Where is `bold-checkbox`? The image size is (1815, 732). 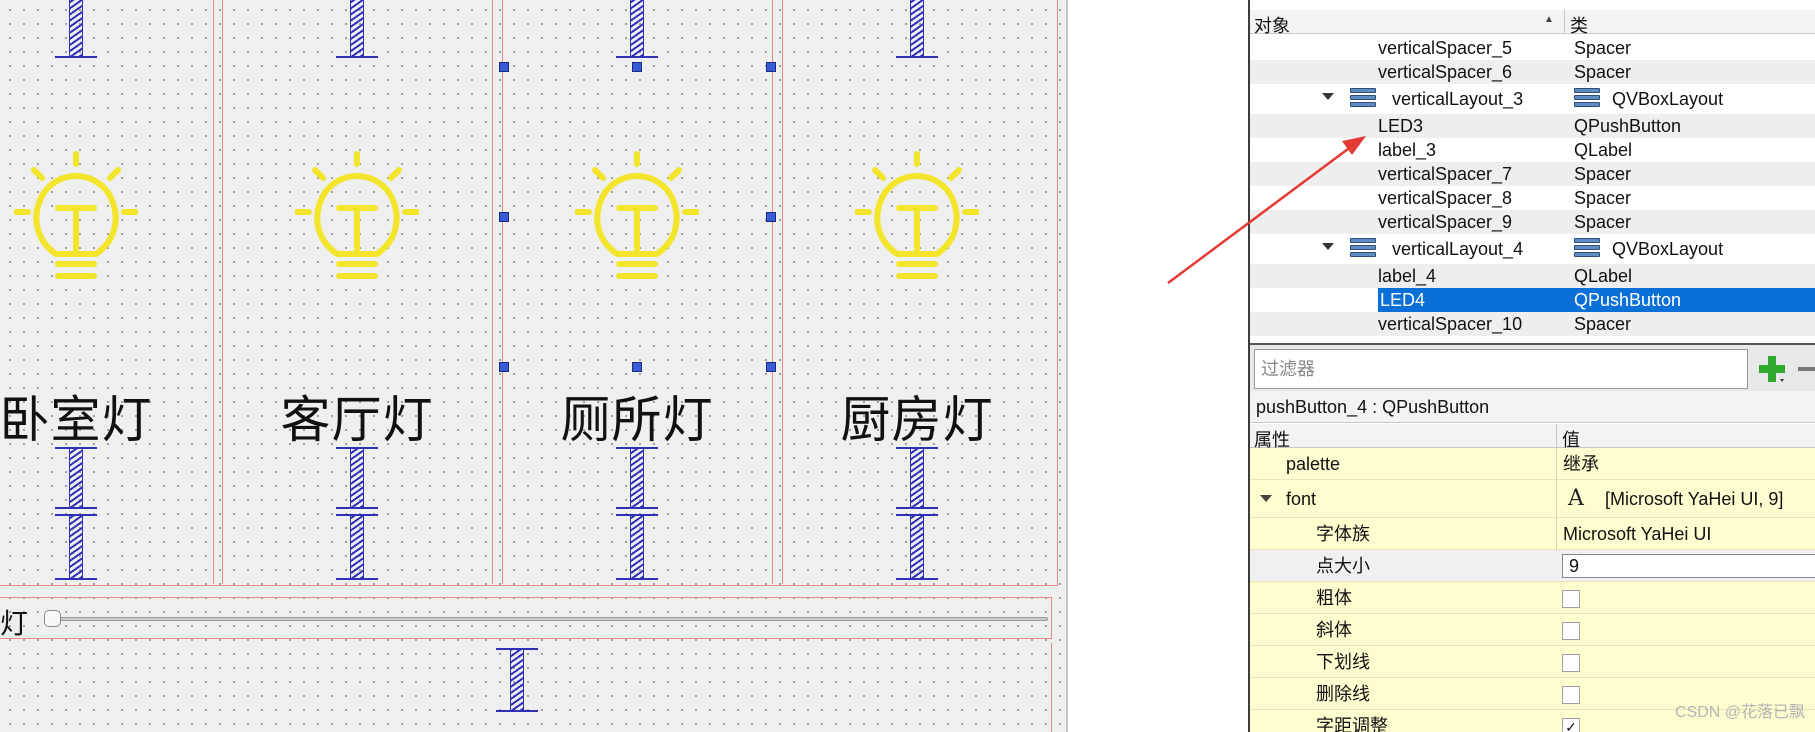 bold-checkbox is located at coordinates (1571, 599).